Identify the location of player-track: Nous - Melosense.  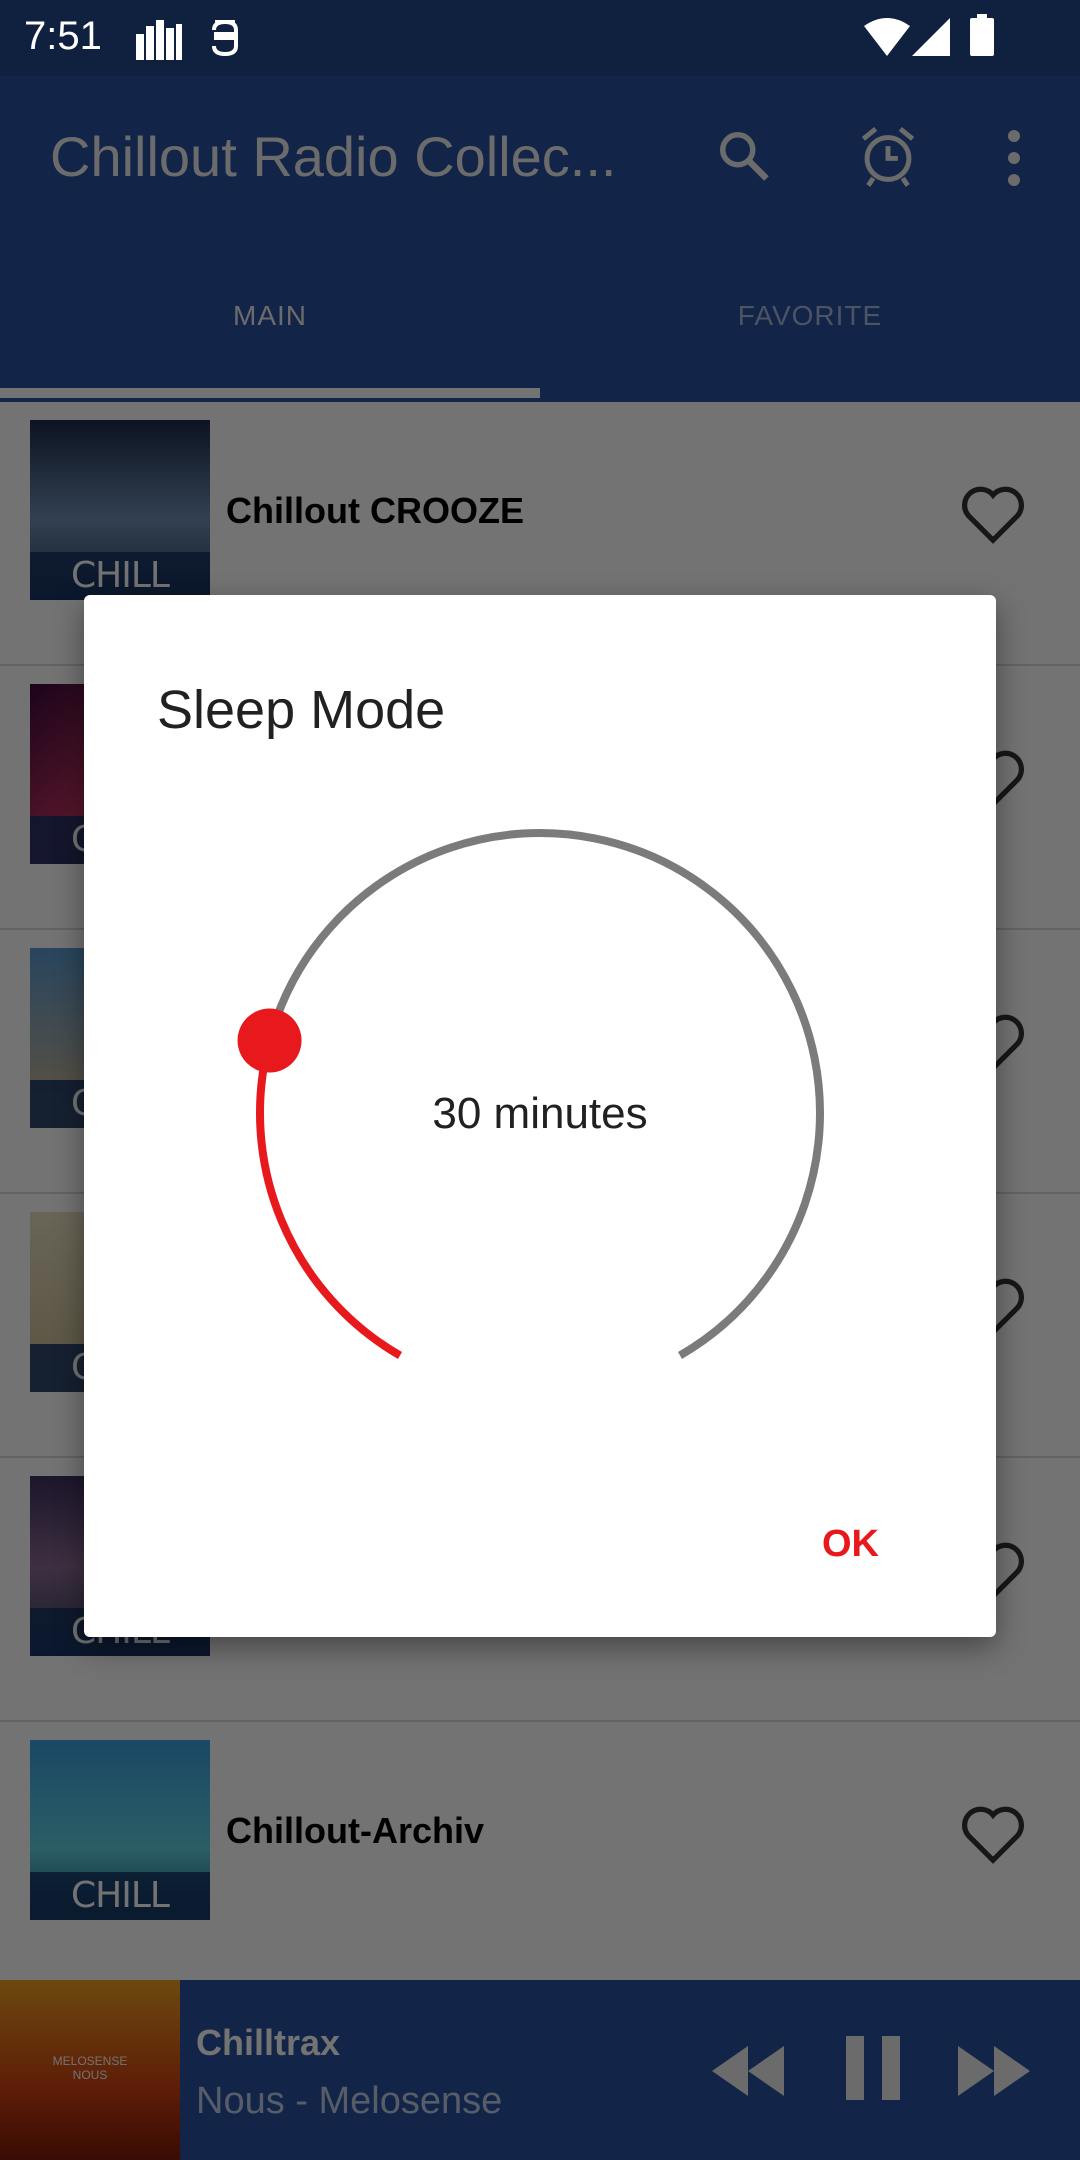
(349, 2101).